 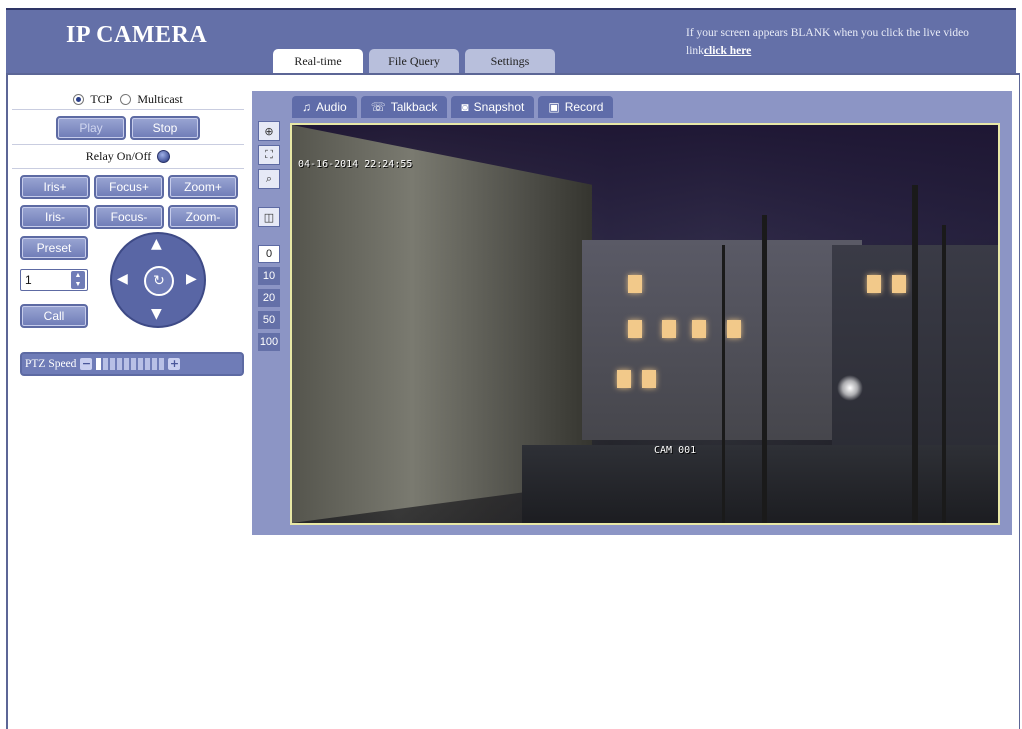 What do you see at coordinates (28, 280) in the screenshot?
I see `preset-value: 1` at bounding box center [28, 280].